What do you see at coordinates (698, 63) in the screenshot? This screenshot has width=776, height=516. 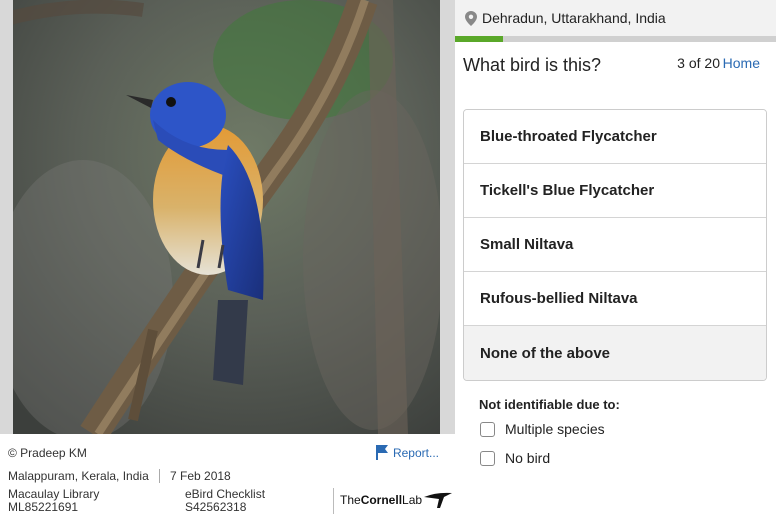 I see `question-counter: 3 of 20` at bounding box center [698, 63].